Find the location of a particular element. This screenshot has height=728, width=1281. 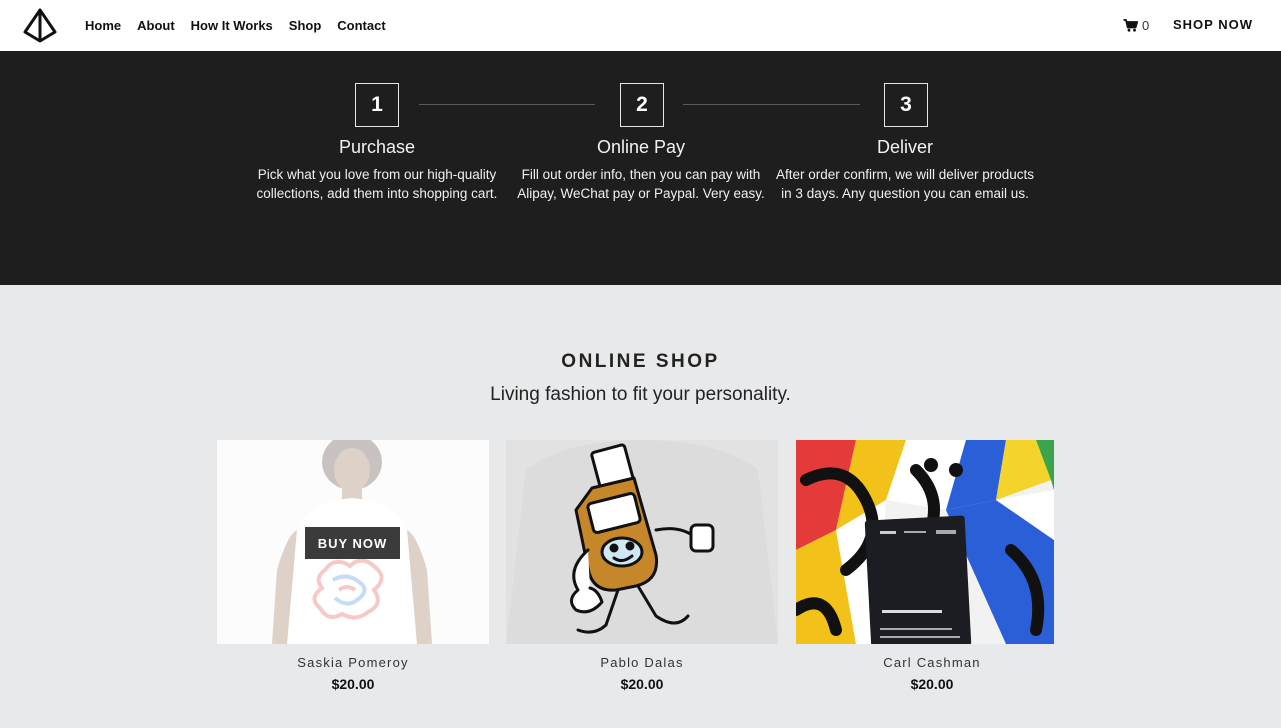

shop-now-button: SHOP NOW is located at coordinates (1213, 24).